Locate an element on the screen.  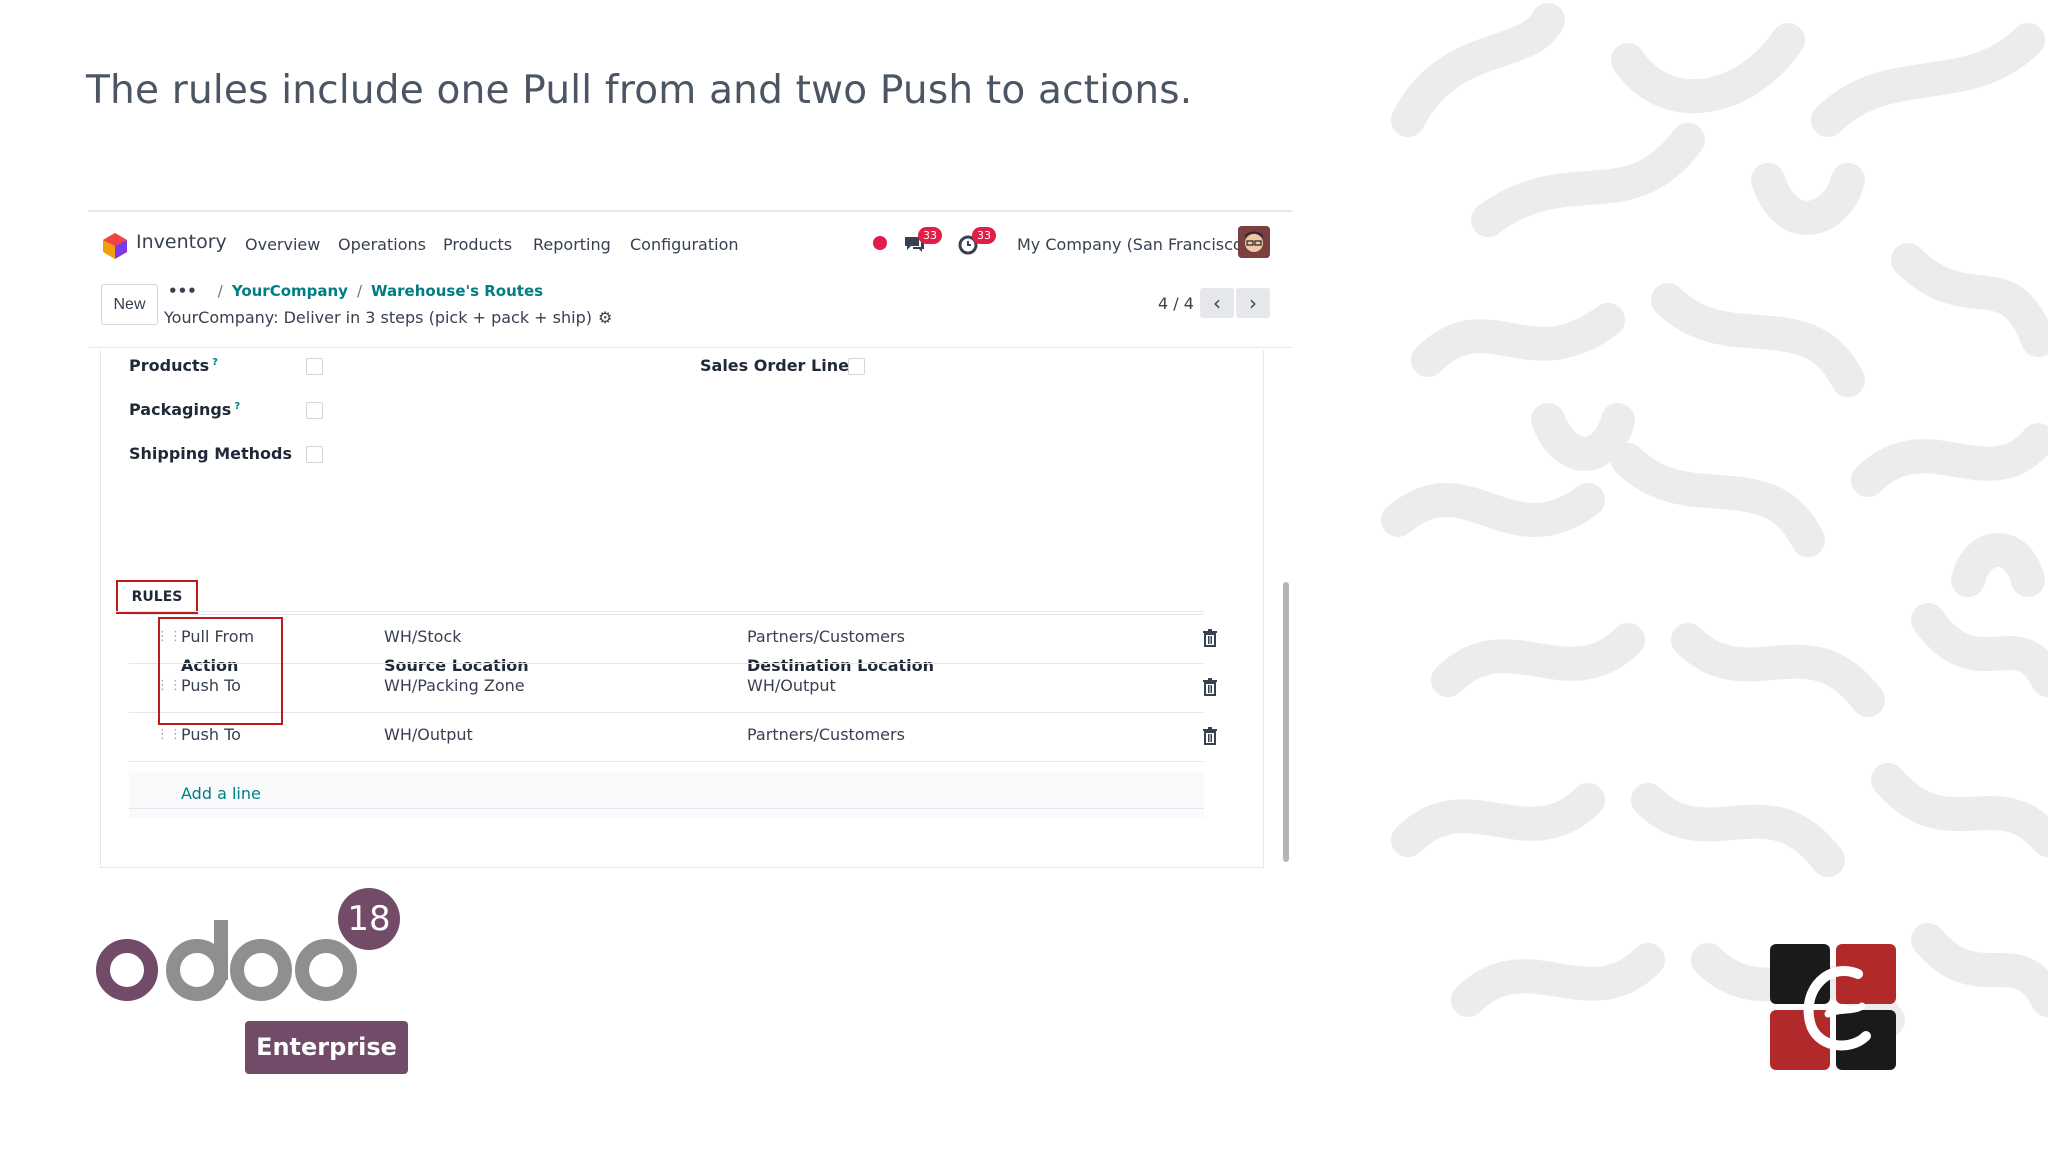
menu-overview: Overview is located at coordinates (282, 244).